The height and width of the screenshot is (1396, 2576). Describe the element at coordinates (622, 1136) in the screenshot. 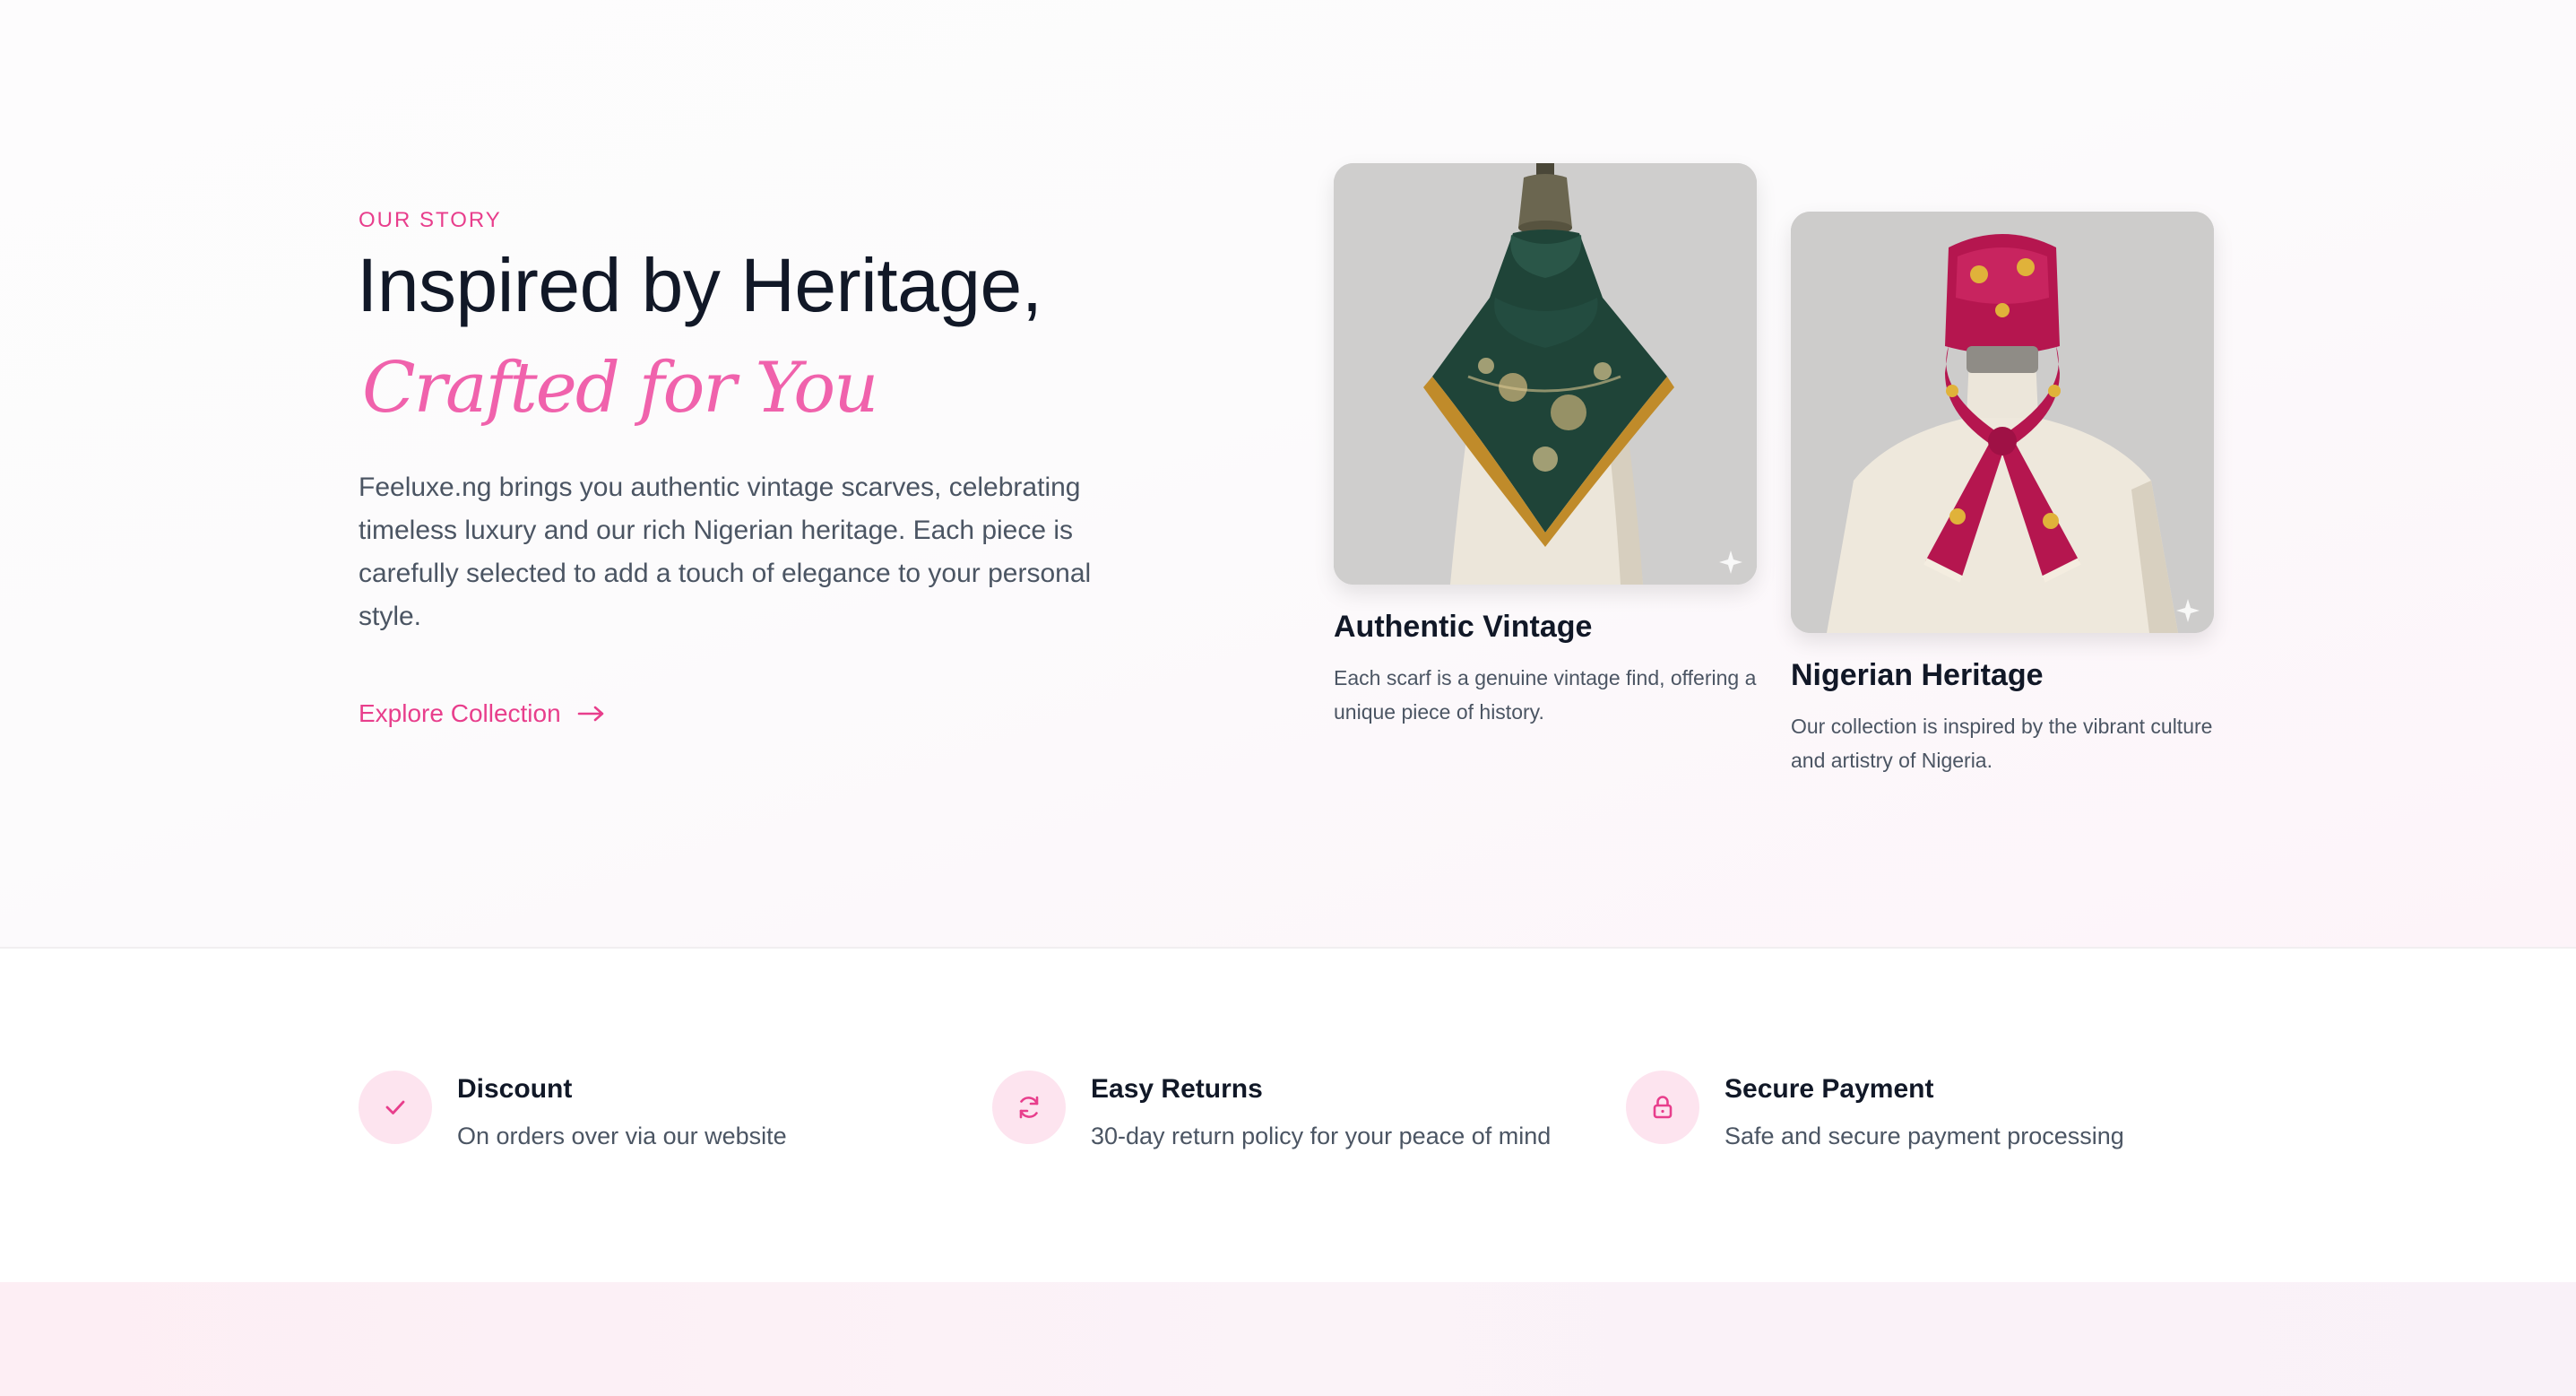

I see `feature-description: On orders over via our website` at that location.